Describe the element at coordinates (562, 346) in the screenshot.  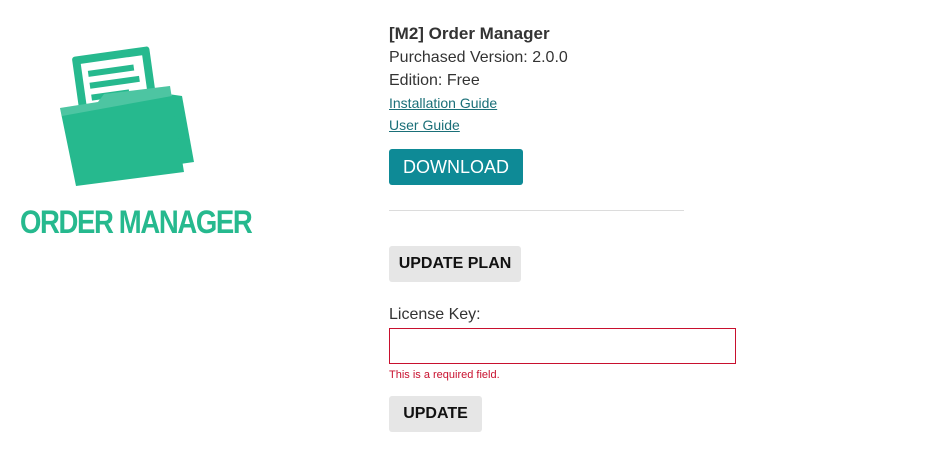
I see `license-key-input` at that location.